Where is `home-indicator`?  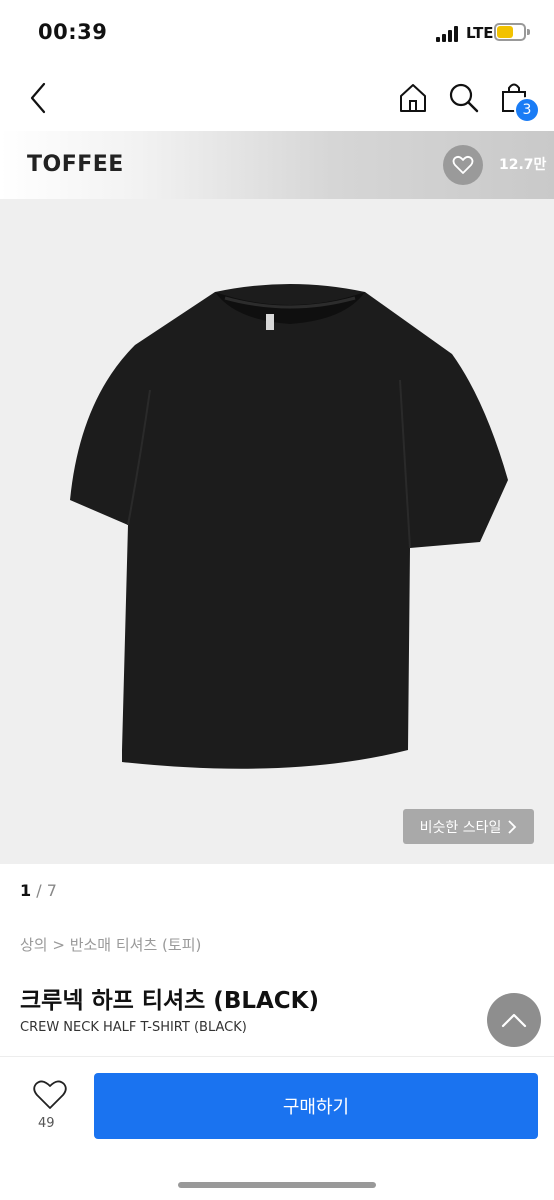 home-indicator is located at coordinates (277, 1185).